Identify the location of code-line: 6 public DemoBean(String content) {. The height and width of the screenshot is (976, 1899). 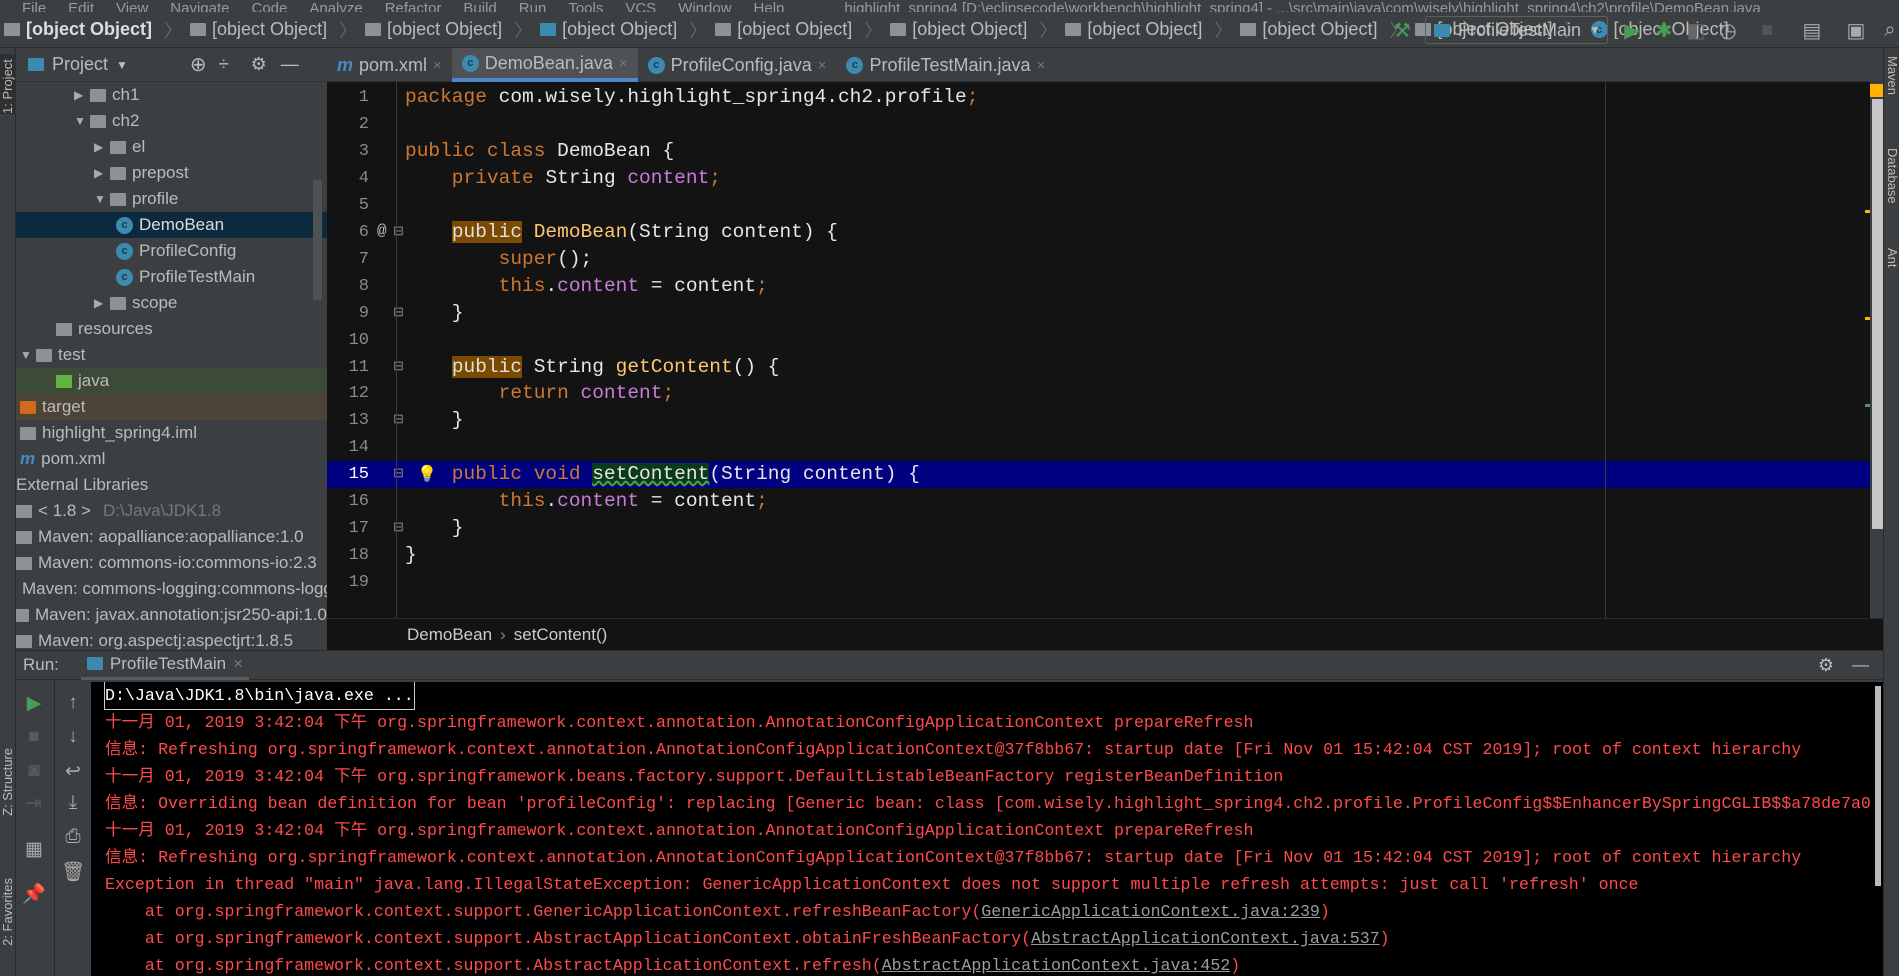
(1098, 232).